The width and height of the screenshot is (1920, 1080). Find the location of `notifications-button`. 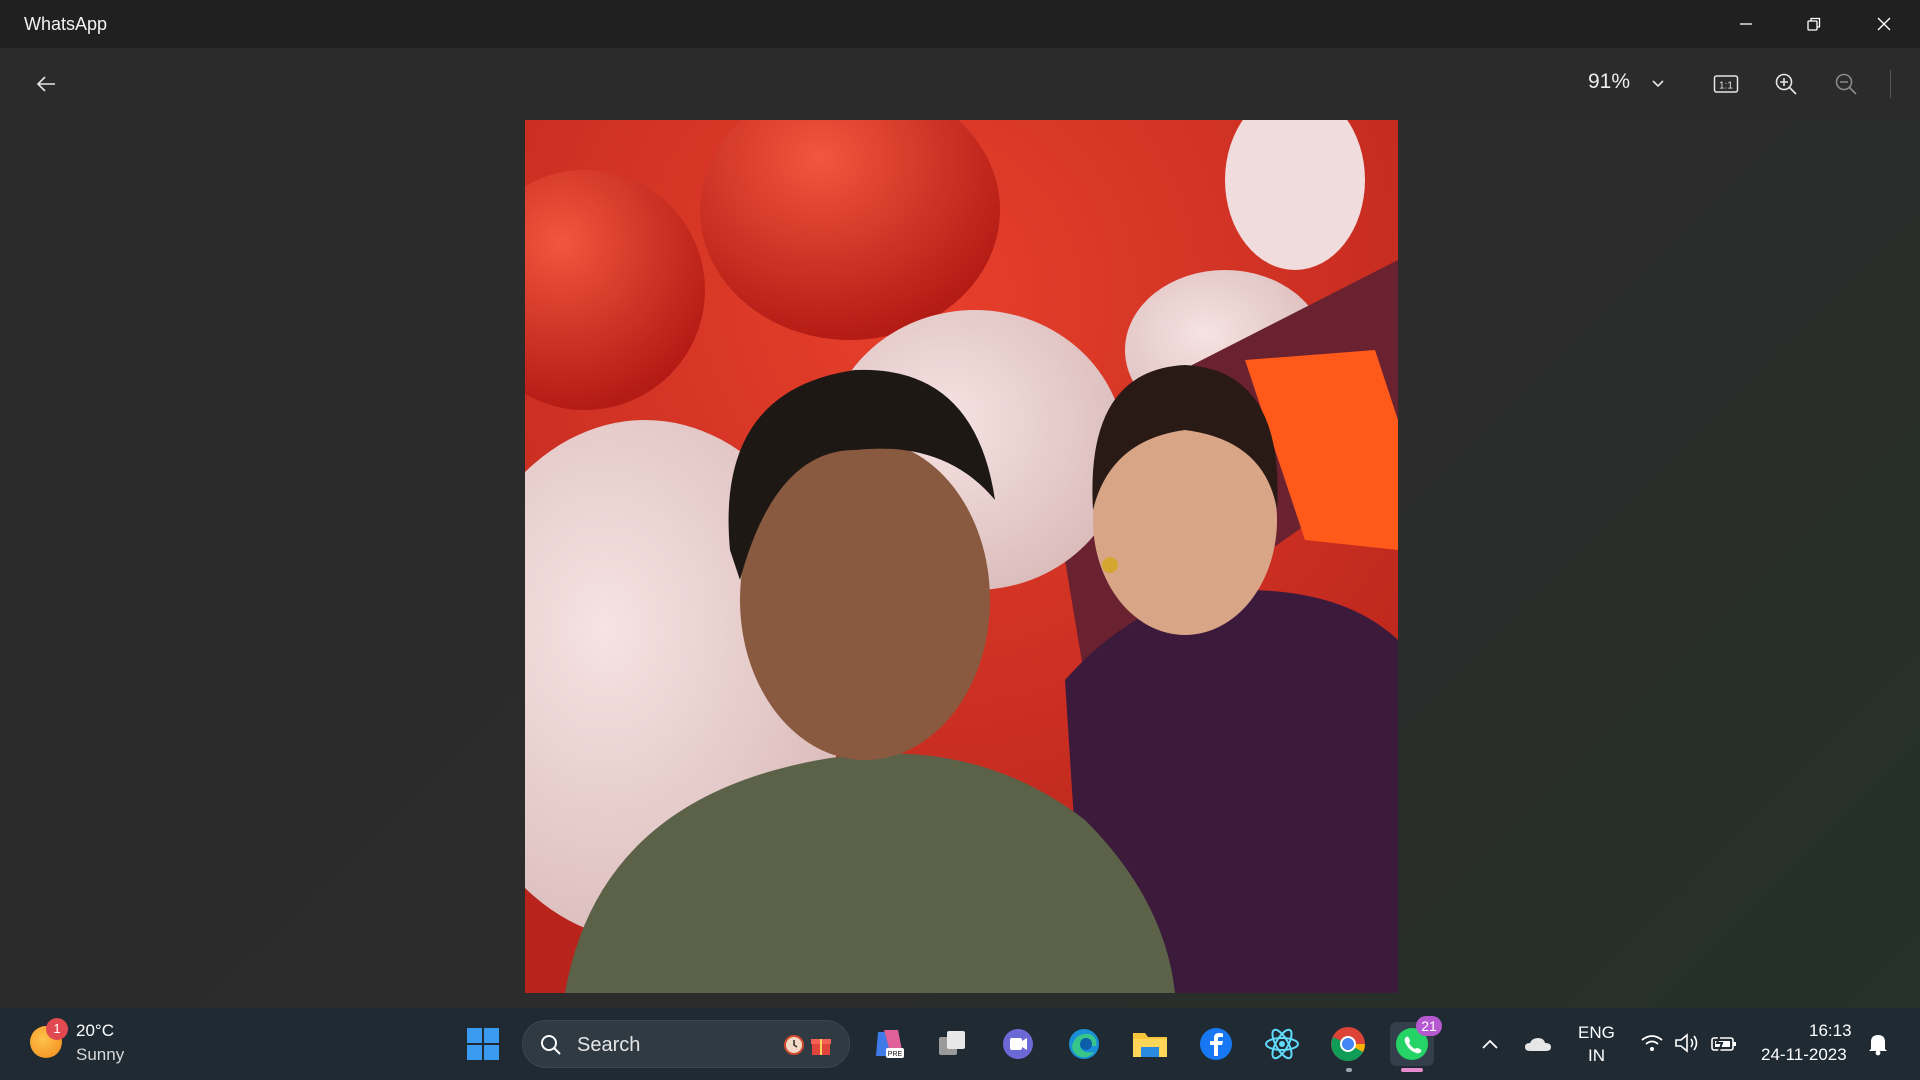

notifications-button is located at coordinates (1878, 1044).